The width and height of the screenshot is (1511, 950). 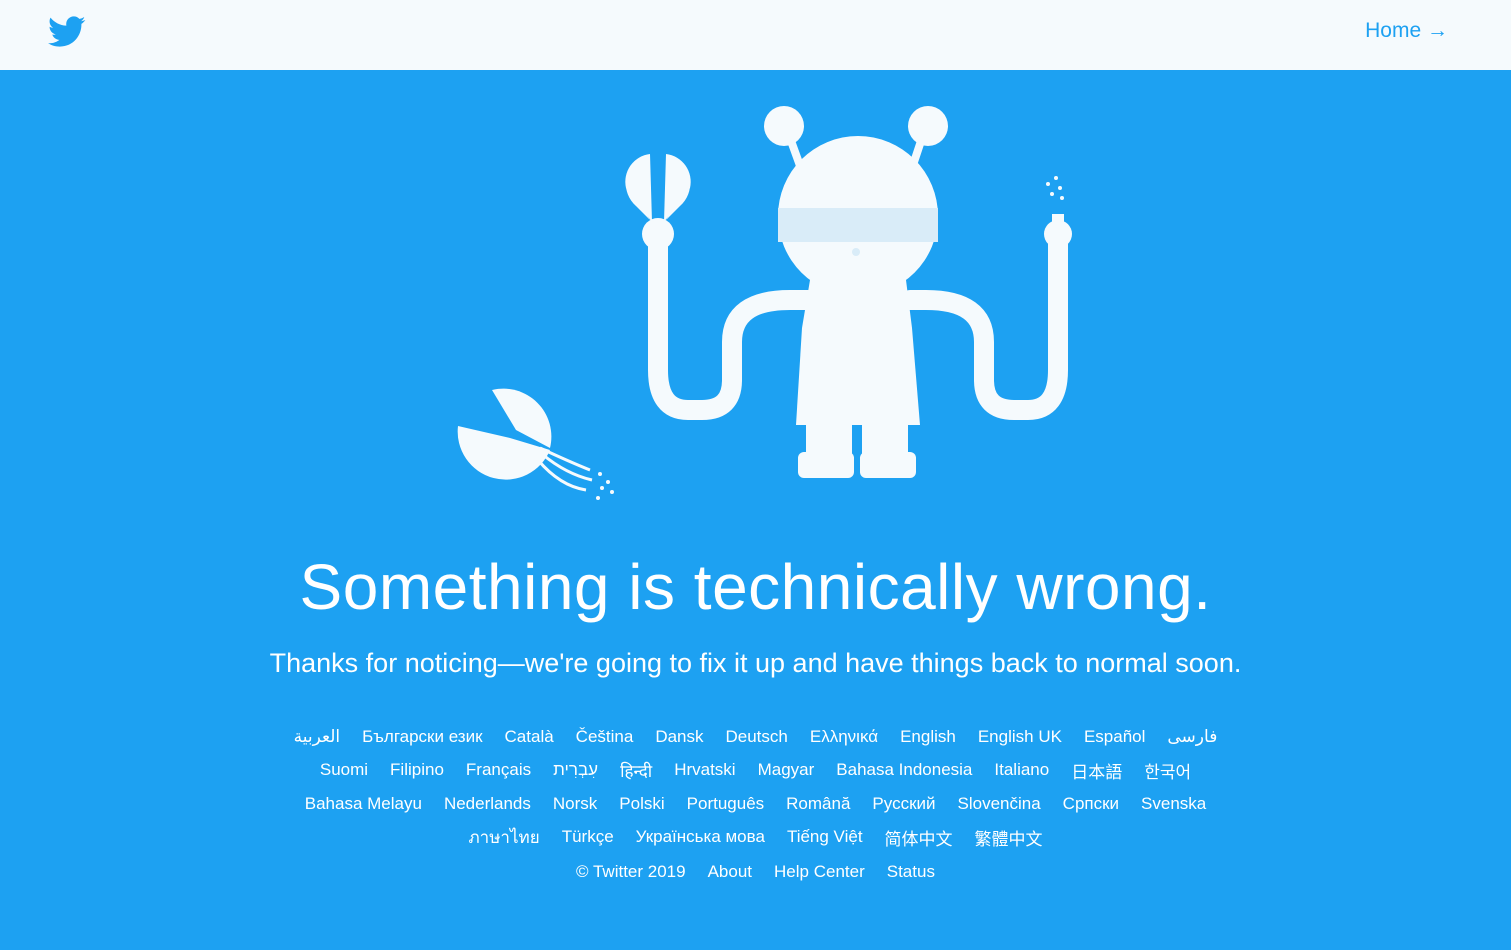 I want to click on language-link: Magyar, so click(x=786, y=770).